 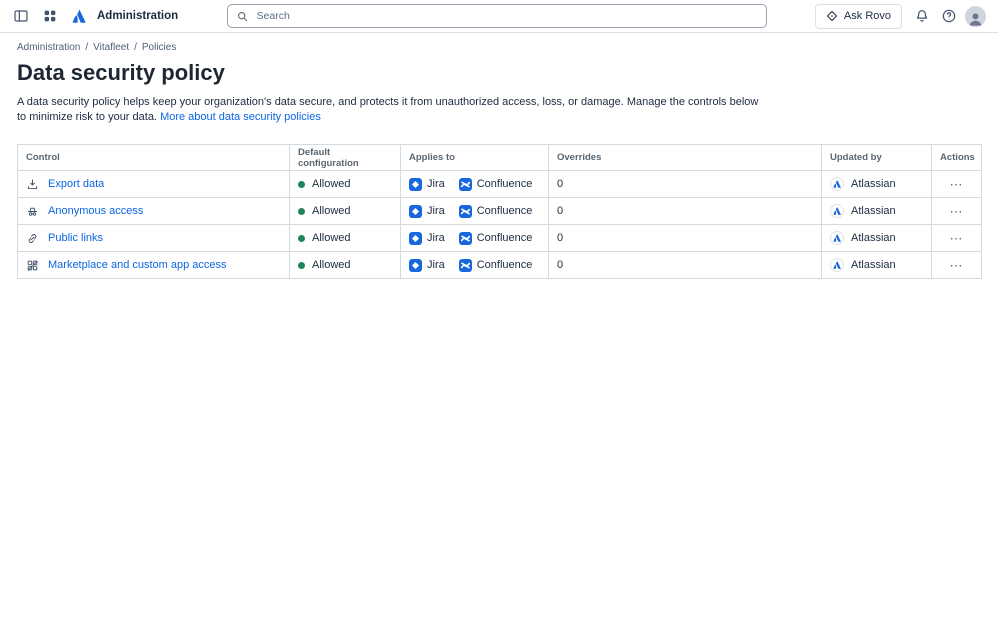 What do you see at coordinates (242, 16) in the screenshot?
I see `search-icon` at bounding box center [242, 16].